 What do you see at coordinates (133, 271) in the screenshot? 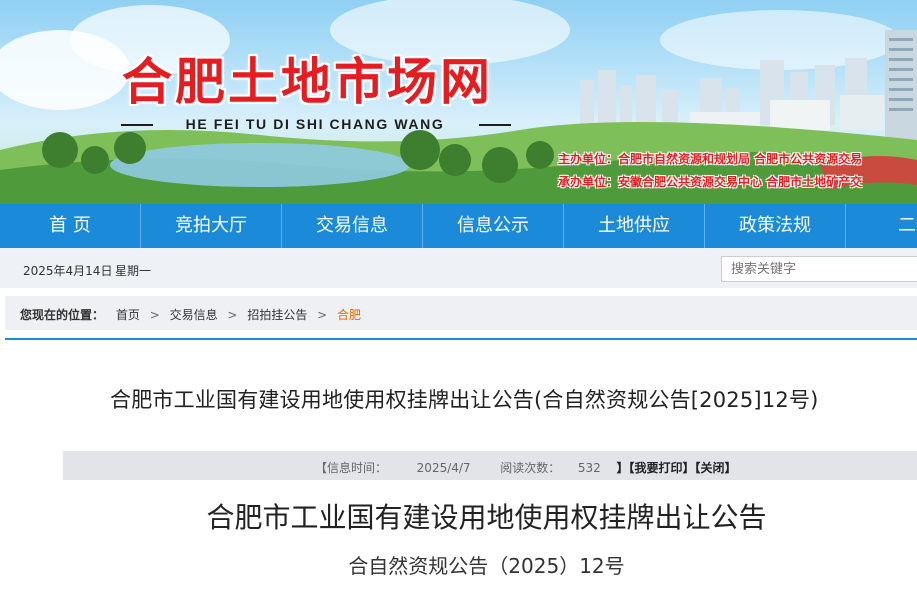
I see `current-weekday: 星期一` at bounding box center [133, 271].